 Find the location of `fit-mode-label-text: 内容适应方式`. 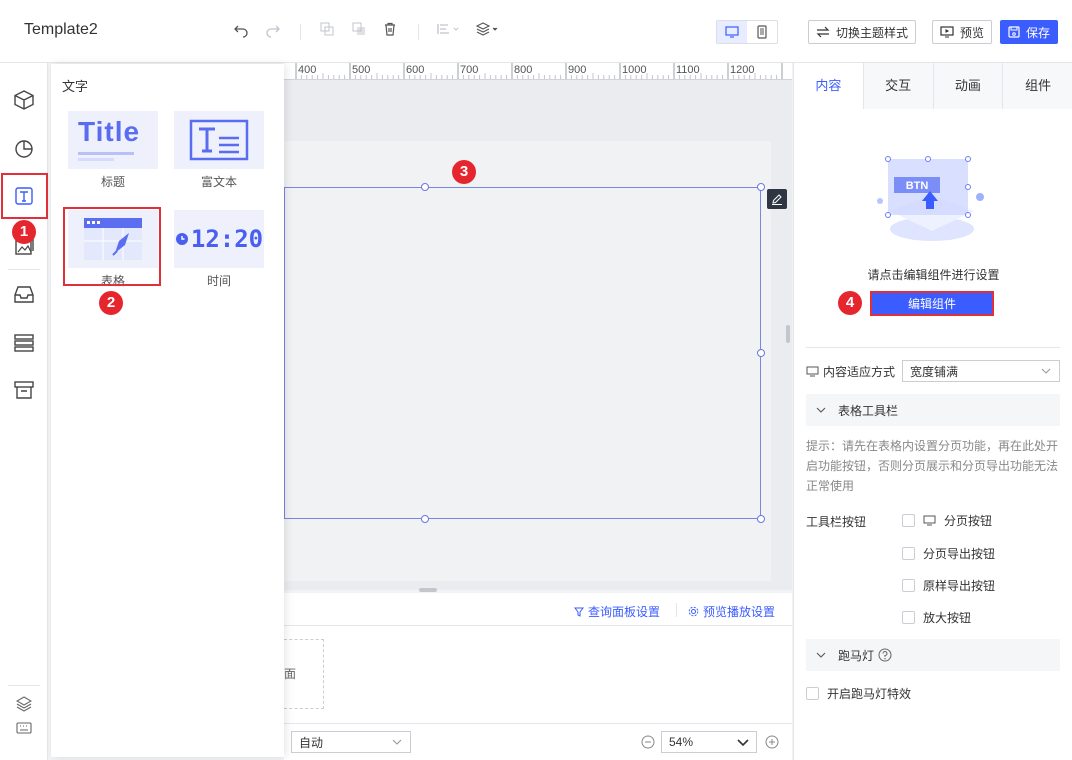

fit-mode-label-text: 内容适应方式 is located at coordinates (859, 372).